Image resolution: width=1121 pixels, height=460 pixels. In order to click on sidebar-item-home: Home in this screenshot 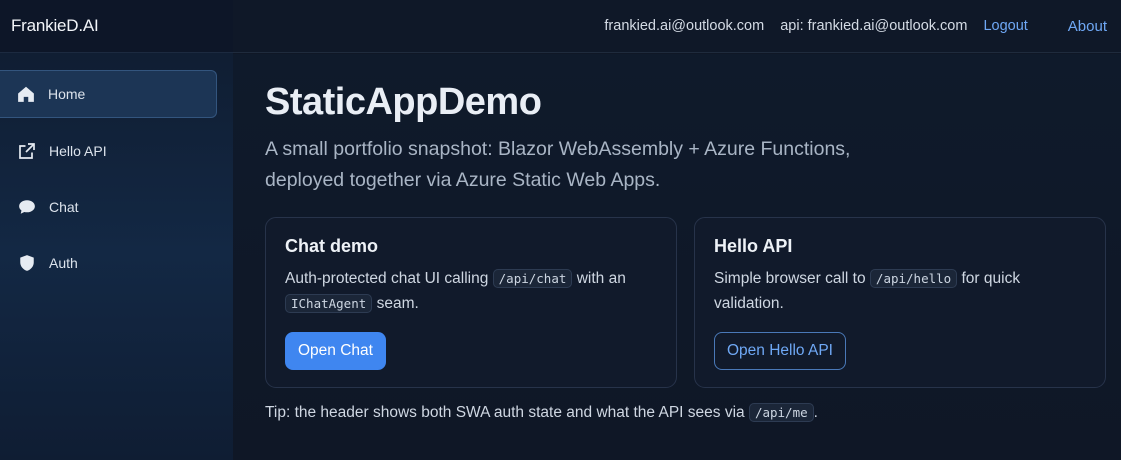, I will do `click(108, 94)`.